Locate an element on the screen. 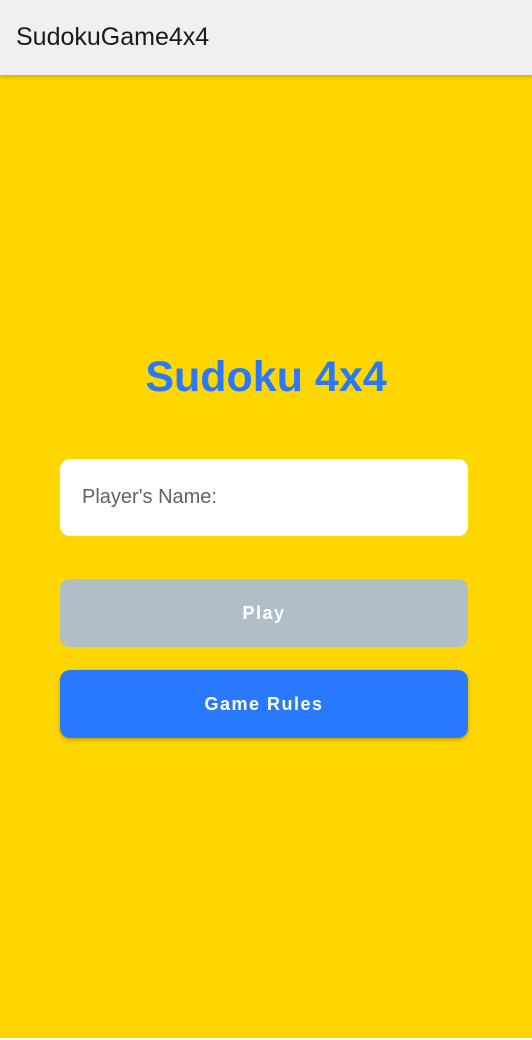 The image size is (532, 1040). player-name-input is located at coordinates (264, 497).